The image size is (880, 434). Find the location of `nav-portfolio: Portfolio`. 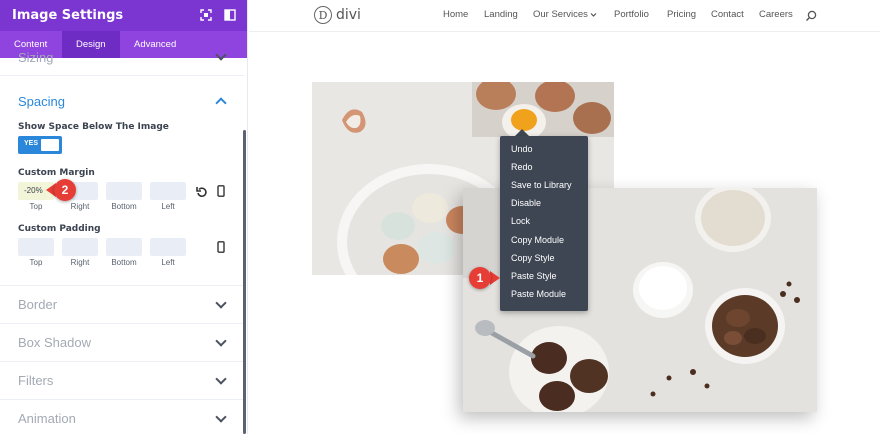

nav-portfolio: Portfolio is located at coordinates (631, 14).